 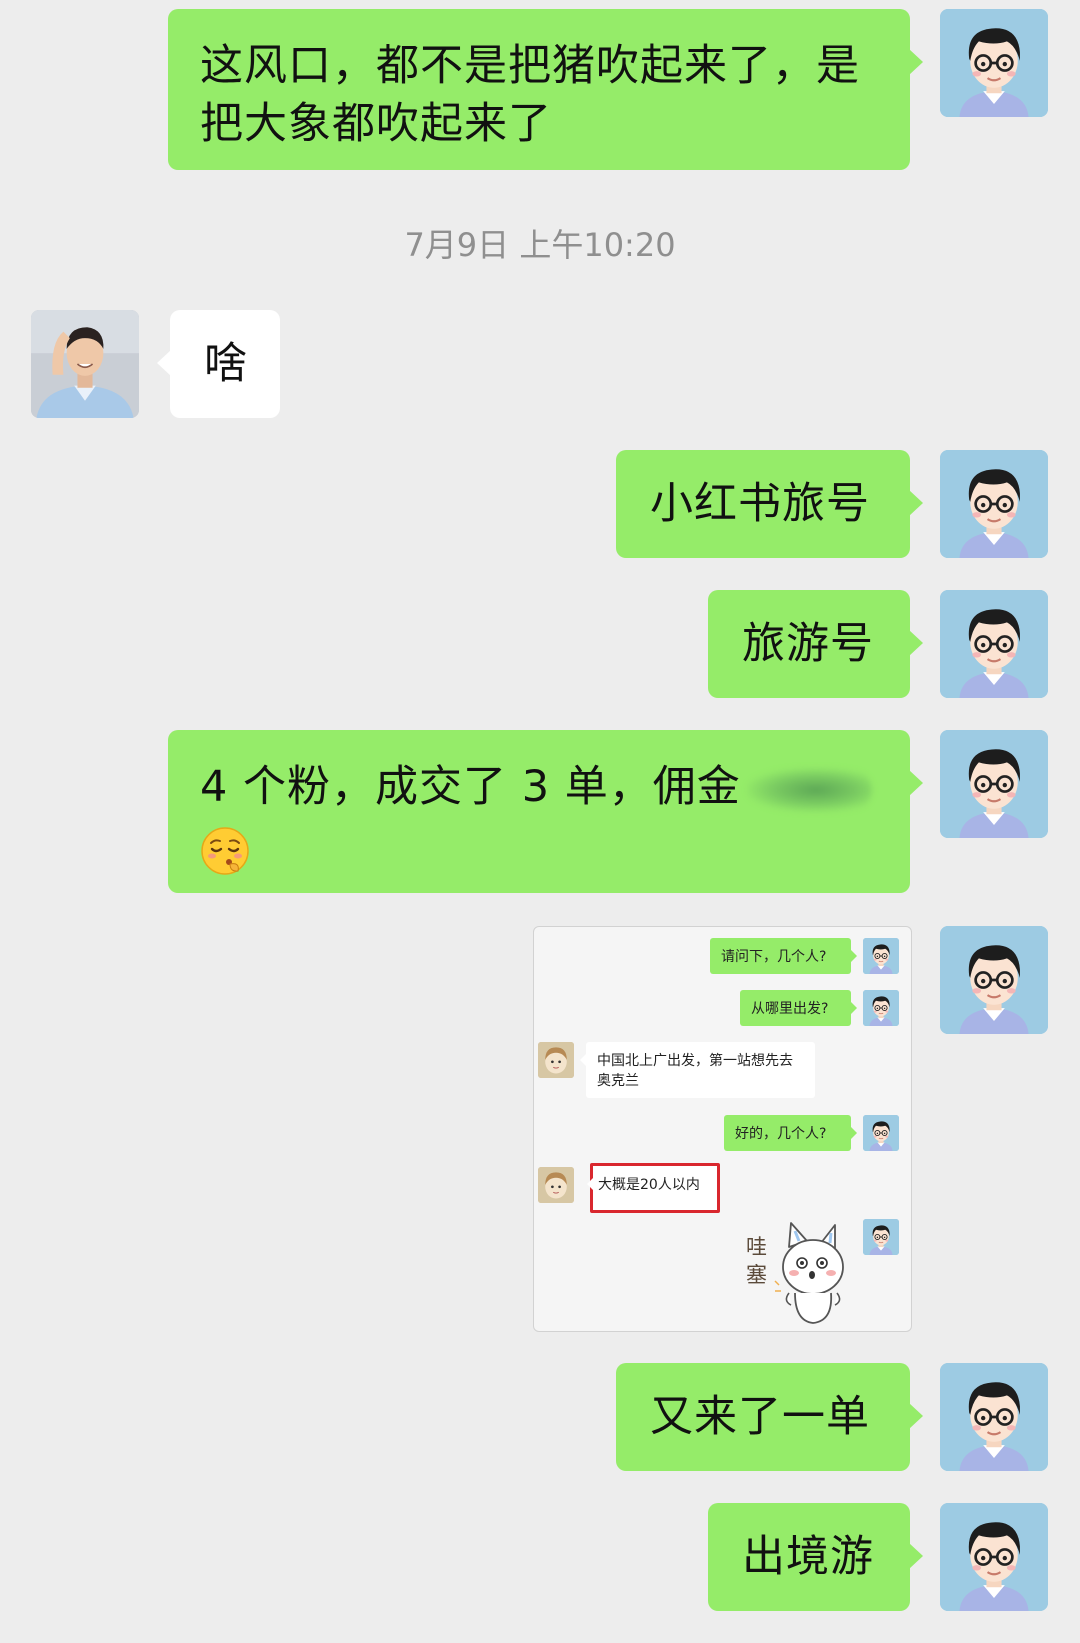 I want to click on mini-message-bubble: 请问下，几个人?, so click(x=783, y=956).